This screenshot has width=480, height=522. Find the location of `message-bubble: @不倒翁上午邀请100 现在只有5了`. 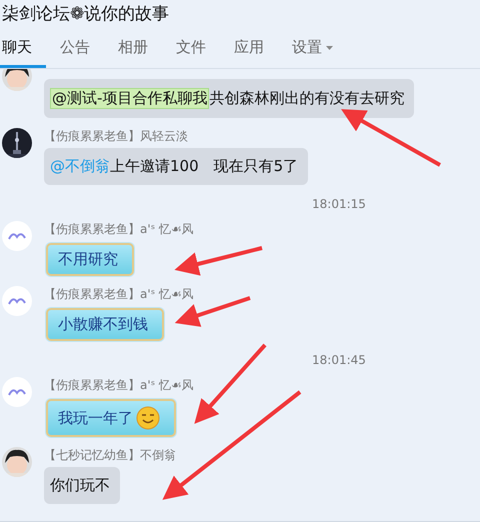

message-bubble: @不倒翁上午邀请100 现在只有5了 is located at coordinates (176, 166).